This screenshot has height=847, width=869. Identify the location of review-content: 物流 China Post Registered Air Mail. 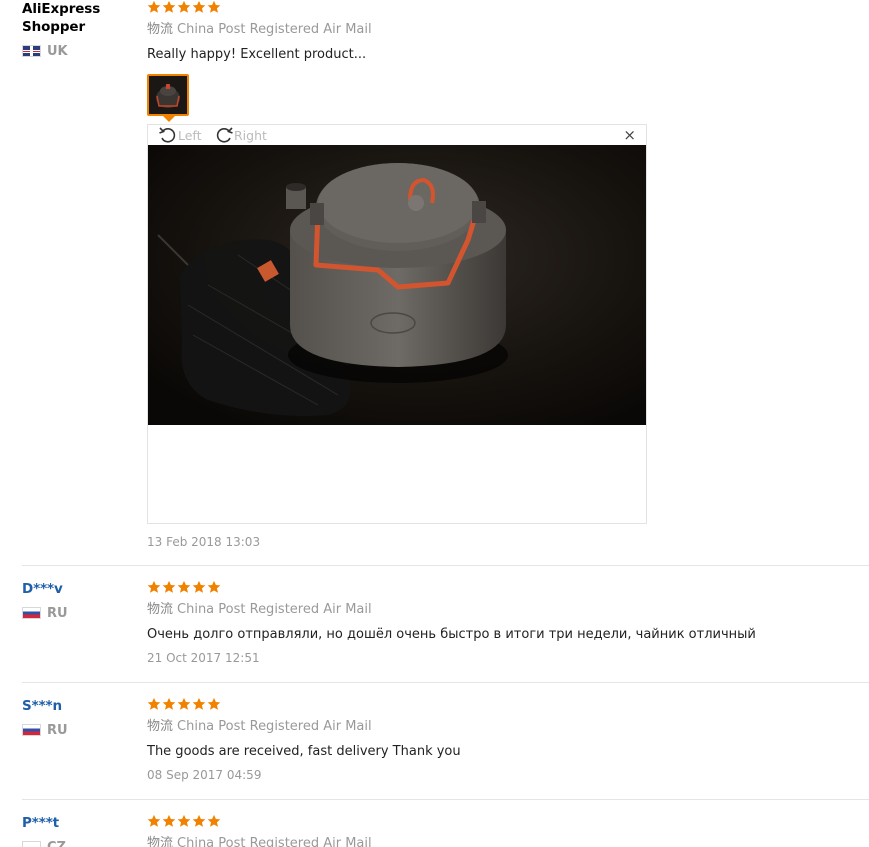
(502, 830).